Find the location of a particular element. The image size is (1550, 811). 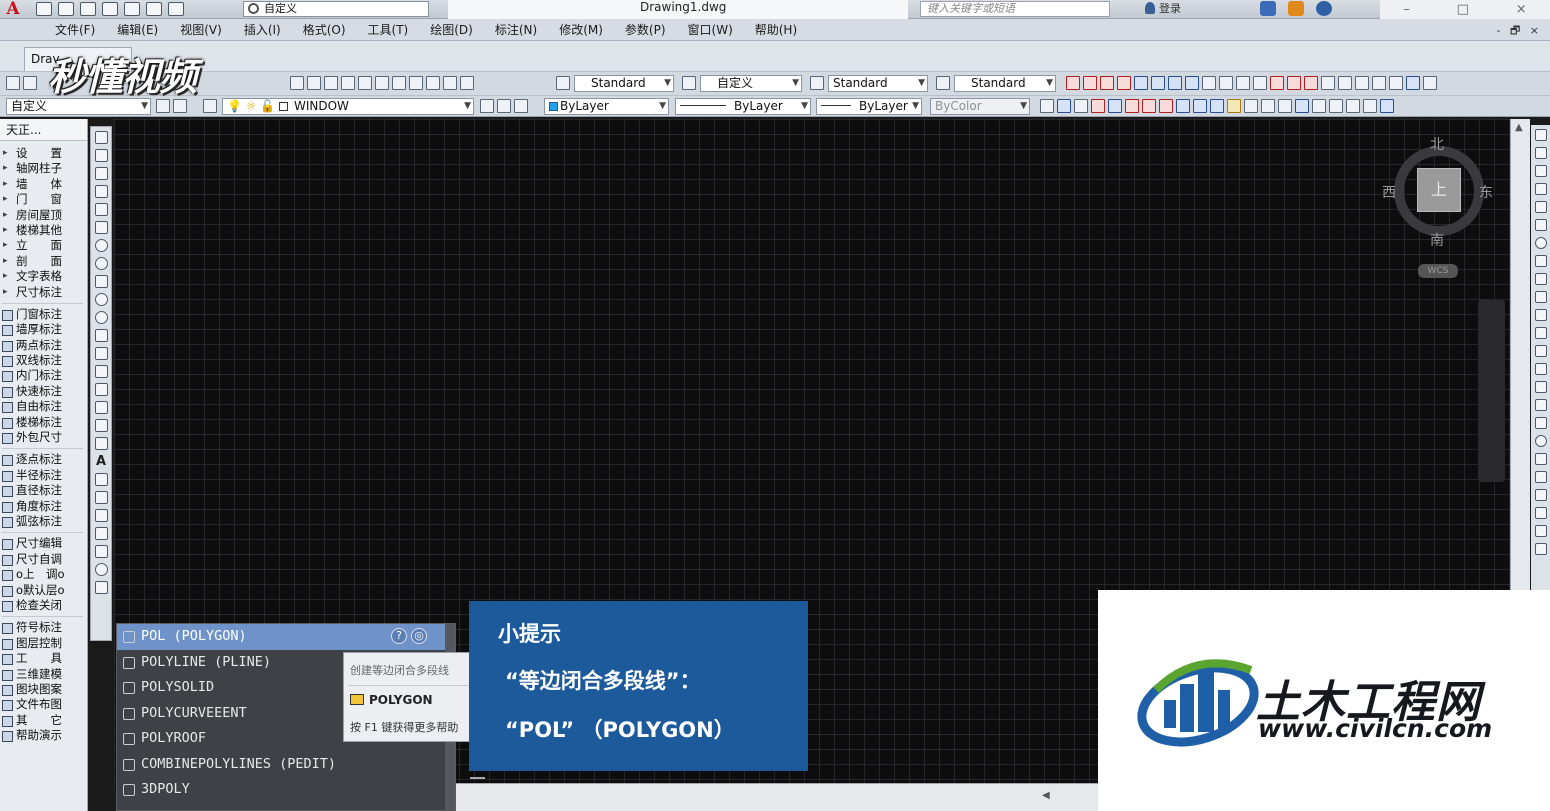

panel-menu-item: 自由标注 is located at coordinates (43, 406).